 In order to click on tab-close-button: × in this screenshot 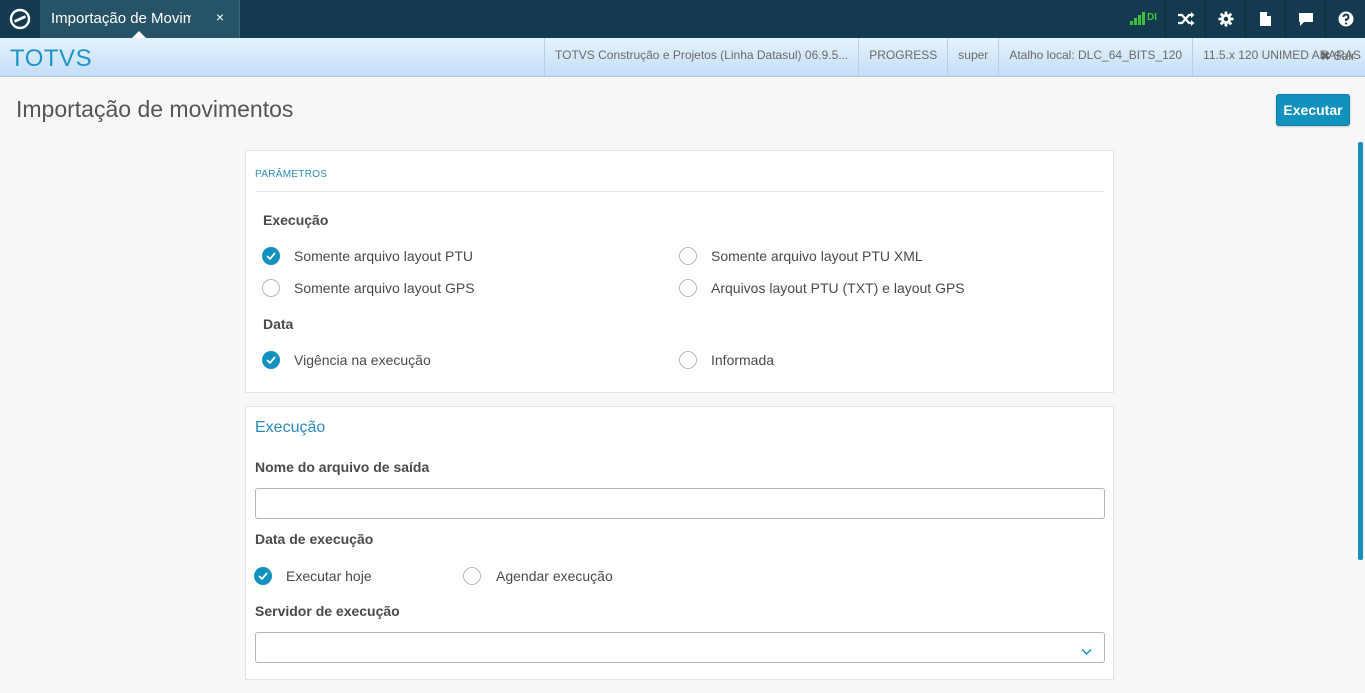, I will do `click(220, 17)`.